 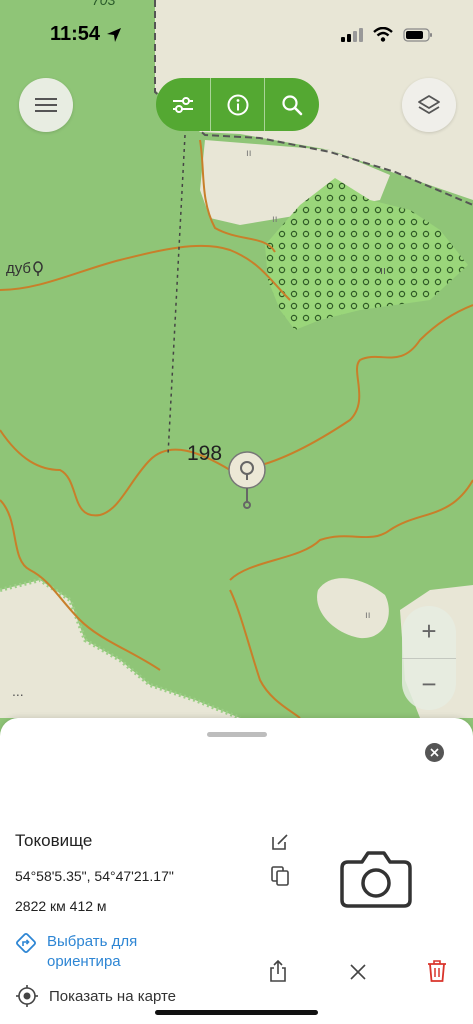 What do you see at coordinates (94, 876) in the screenshot?
I see `point-coordinates: 54°58'5.35", 54°47'21.17"` at bounding box center [94, 876].